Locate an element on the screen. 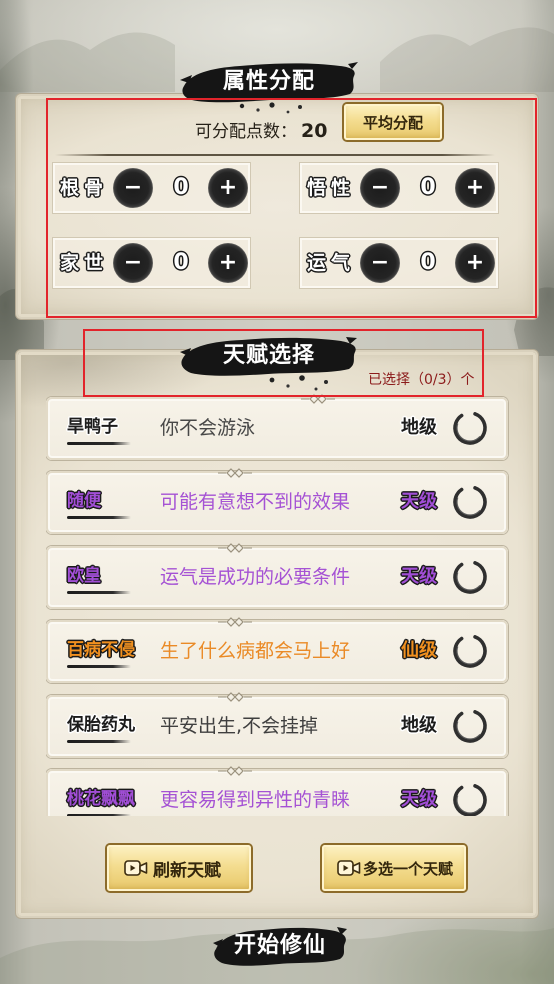  talent-description: 生了什么病都会马上好 is located at coordinates (255, 651).